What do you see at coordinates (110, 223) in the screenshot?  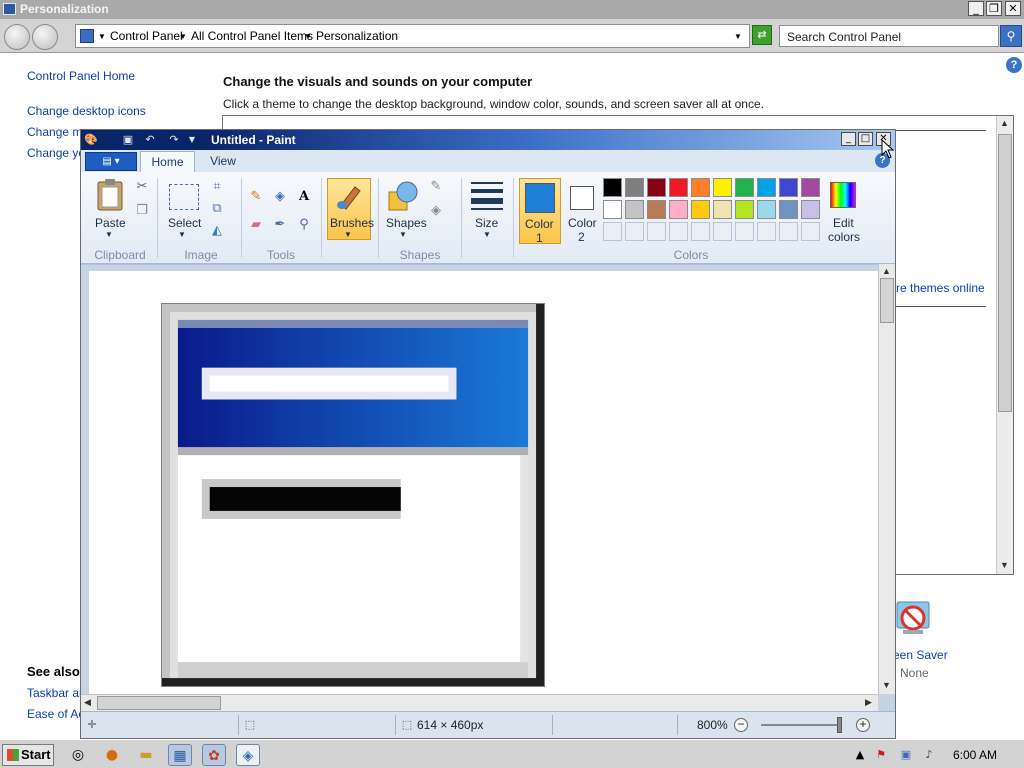 I see `paste-button: Paste` at bounding box center [110, 223].